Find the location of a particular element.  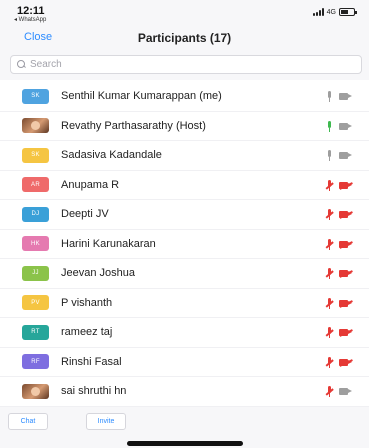

search-box is located at coordinates (186, 64).